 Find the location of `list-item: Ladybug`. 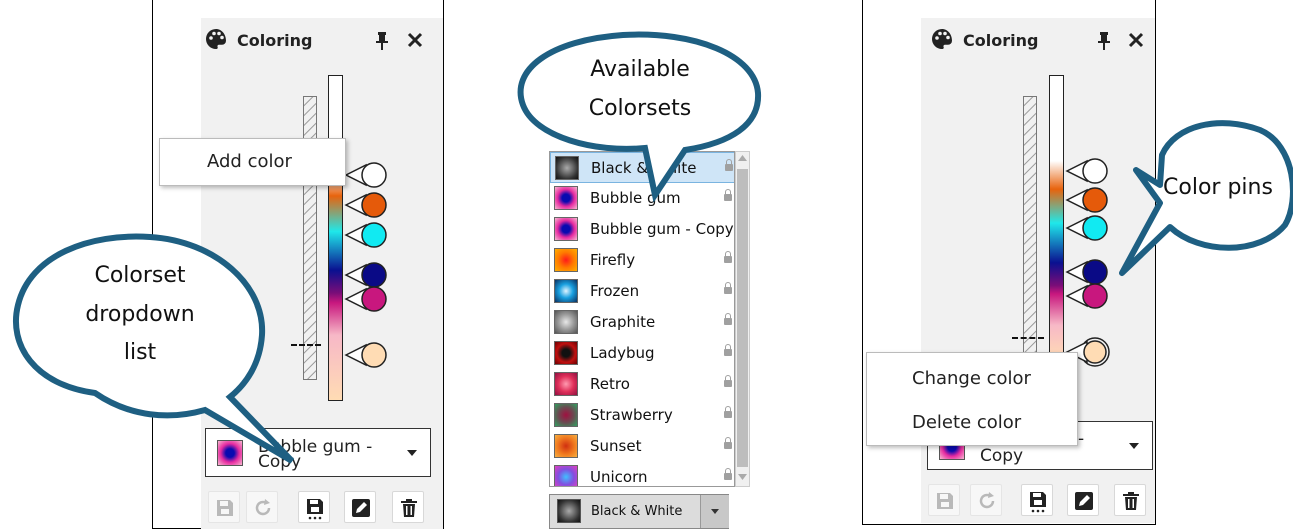

list-item: Ladybug is located at coordinates (642, 353).